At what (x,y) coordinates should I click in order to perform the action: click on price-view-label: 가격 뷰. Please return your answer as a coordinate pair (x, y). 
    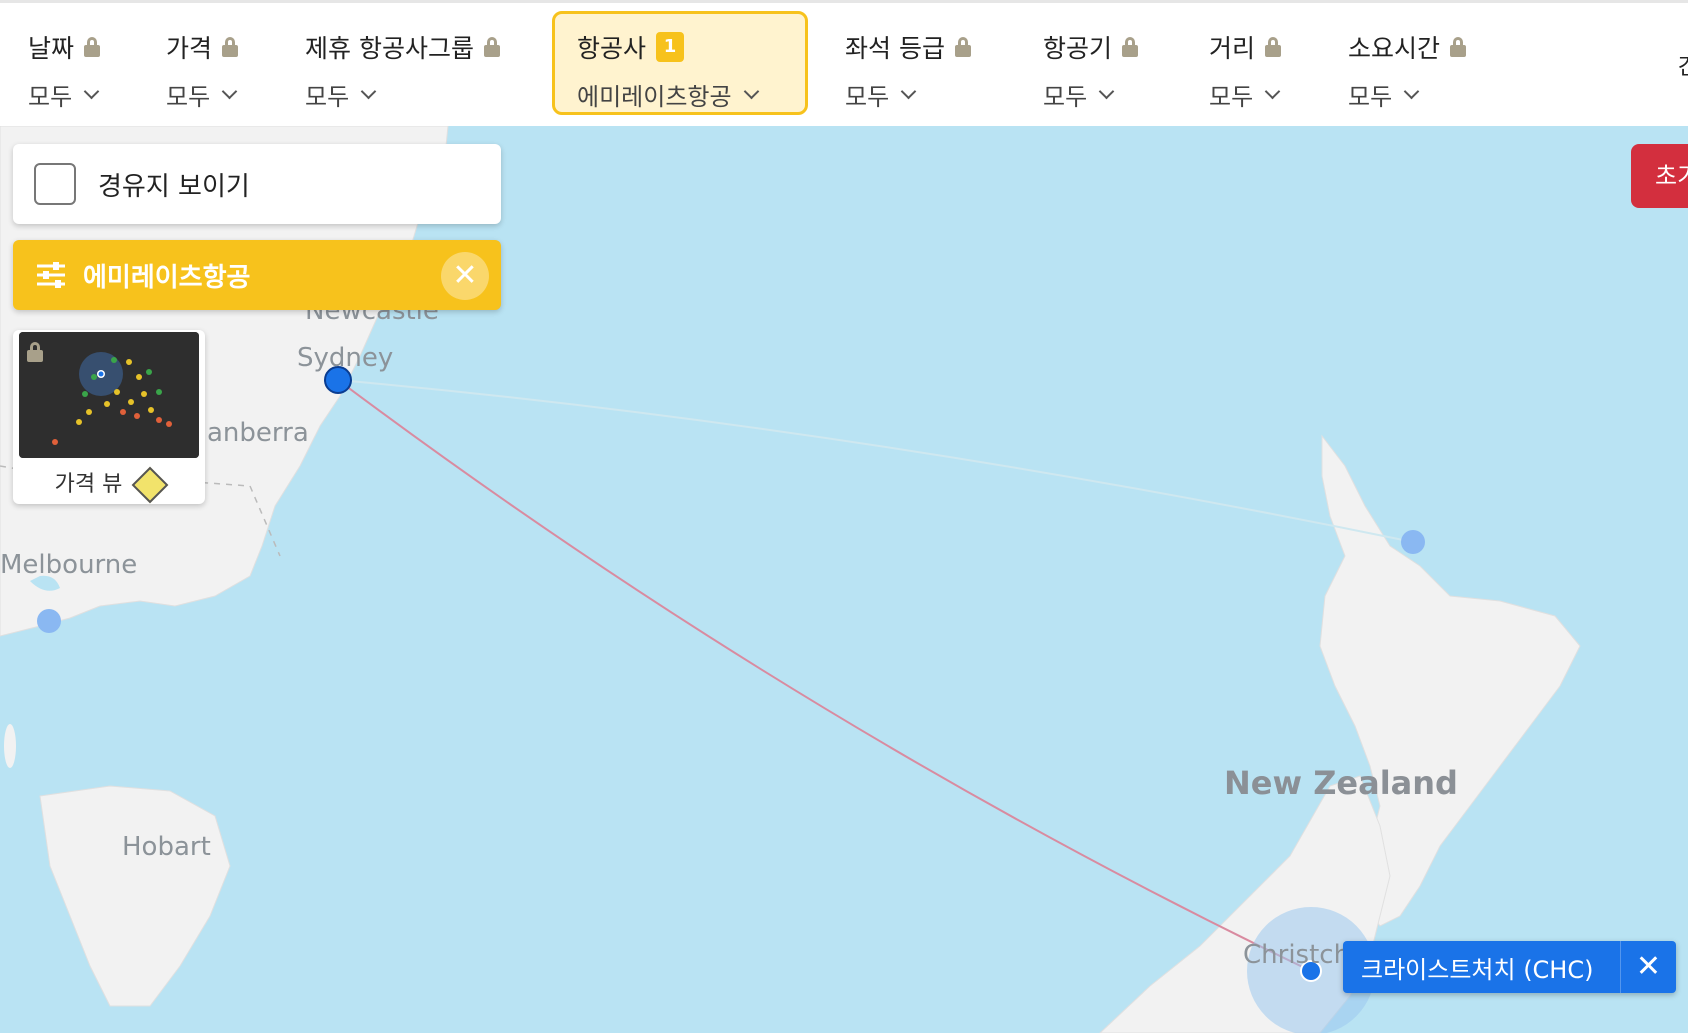
    Looking at the image, I should click on (88, 484).